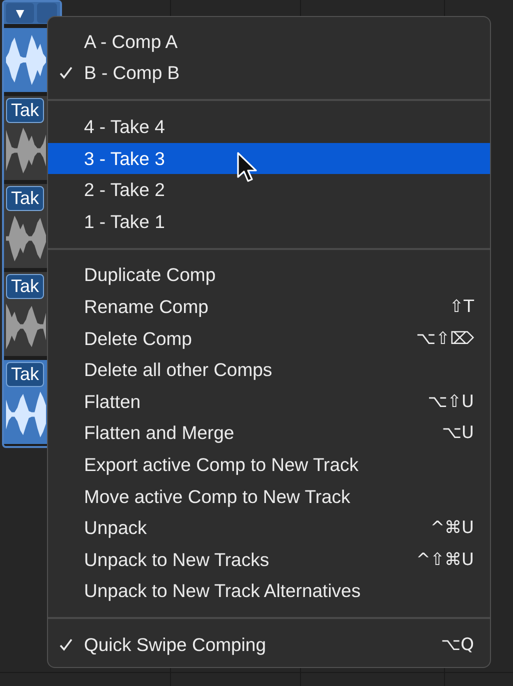 This screenshot has height=686, width=513. I want to click on shortcut-label: ⌥Q, so click(457, 644).